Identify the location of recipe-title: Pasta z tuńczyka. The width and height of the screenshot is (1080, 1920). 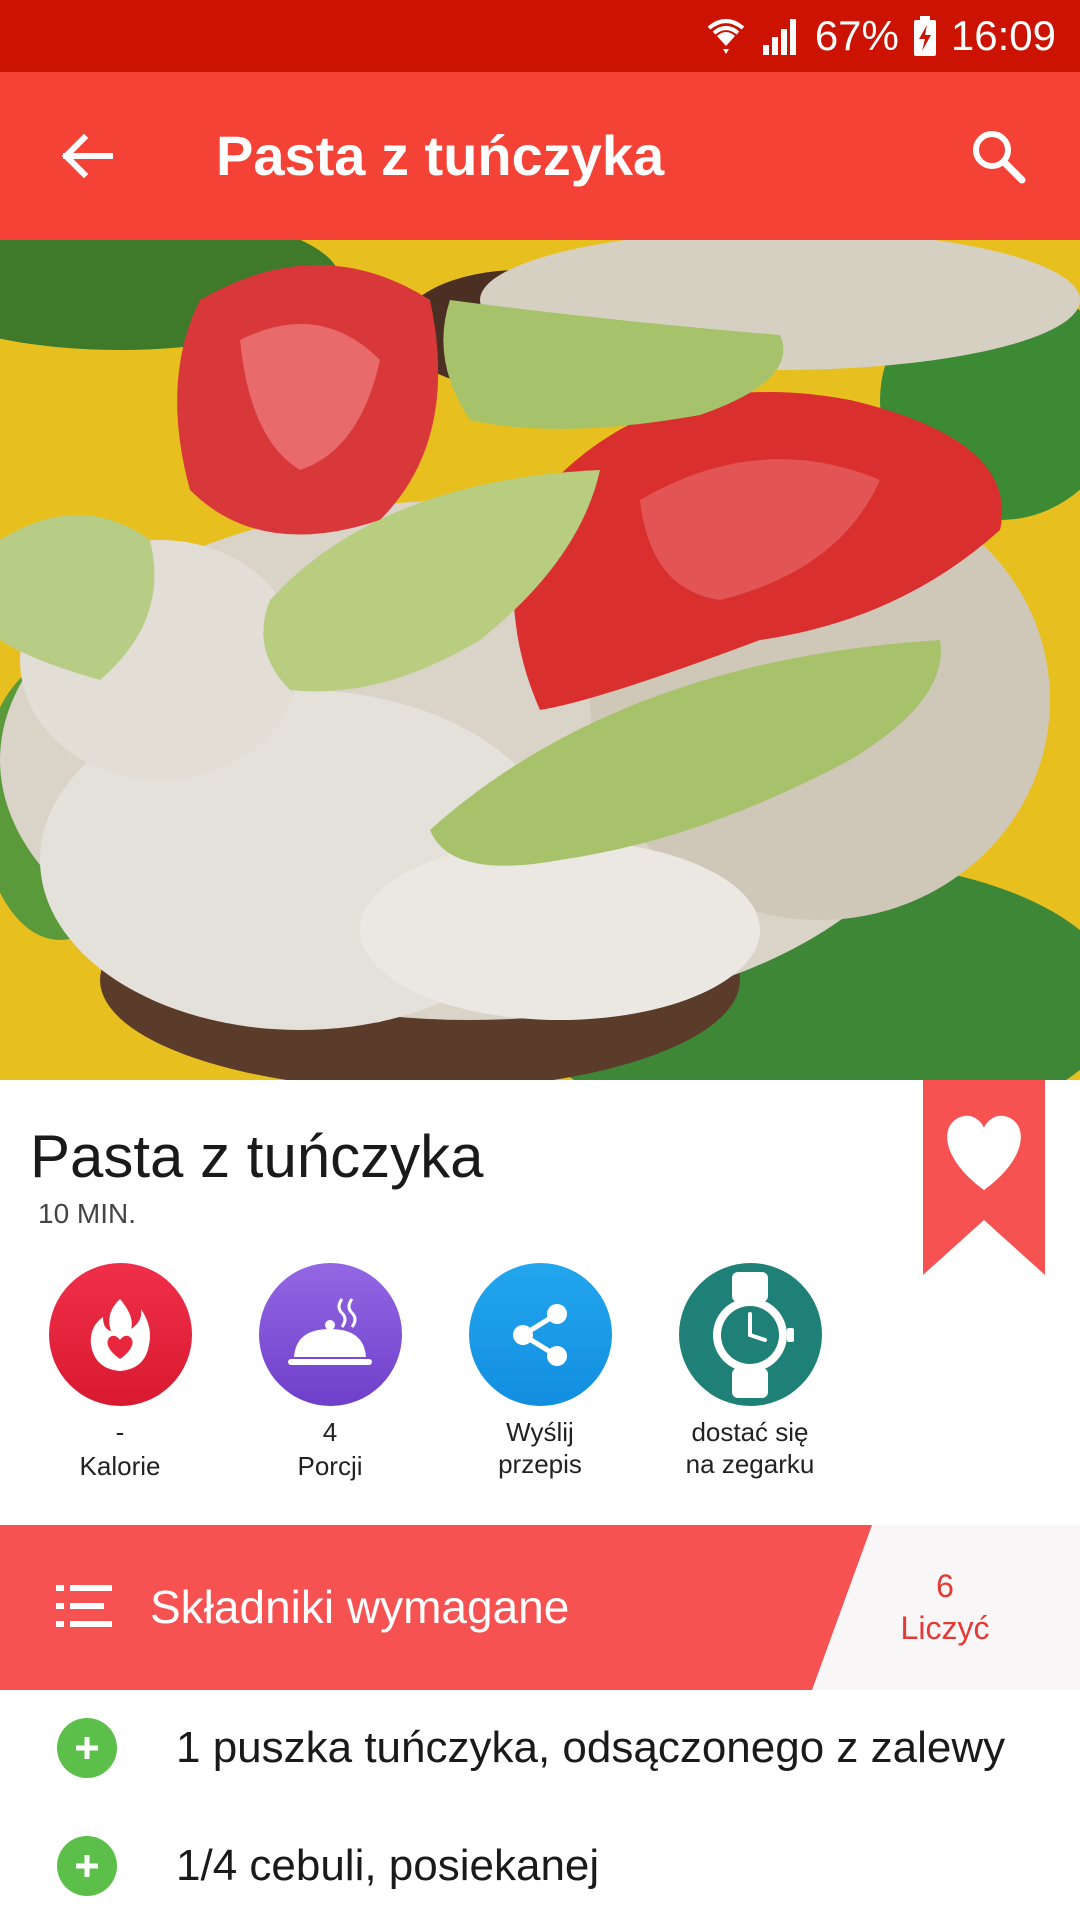
(257, 1156).